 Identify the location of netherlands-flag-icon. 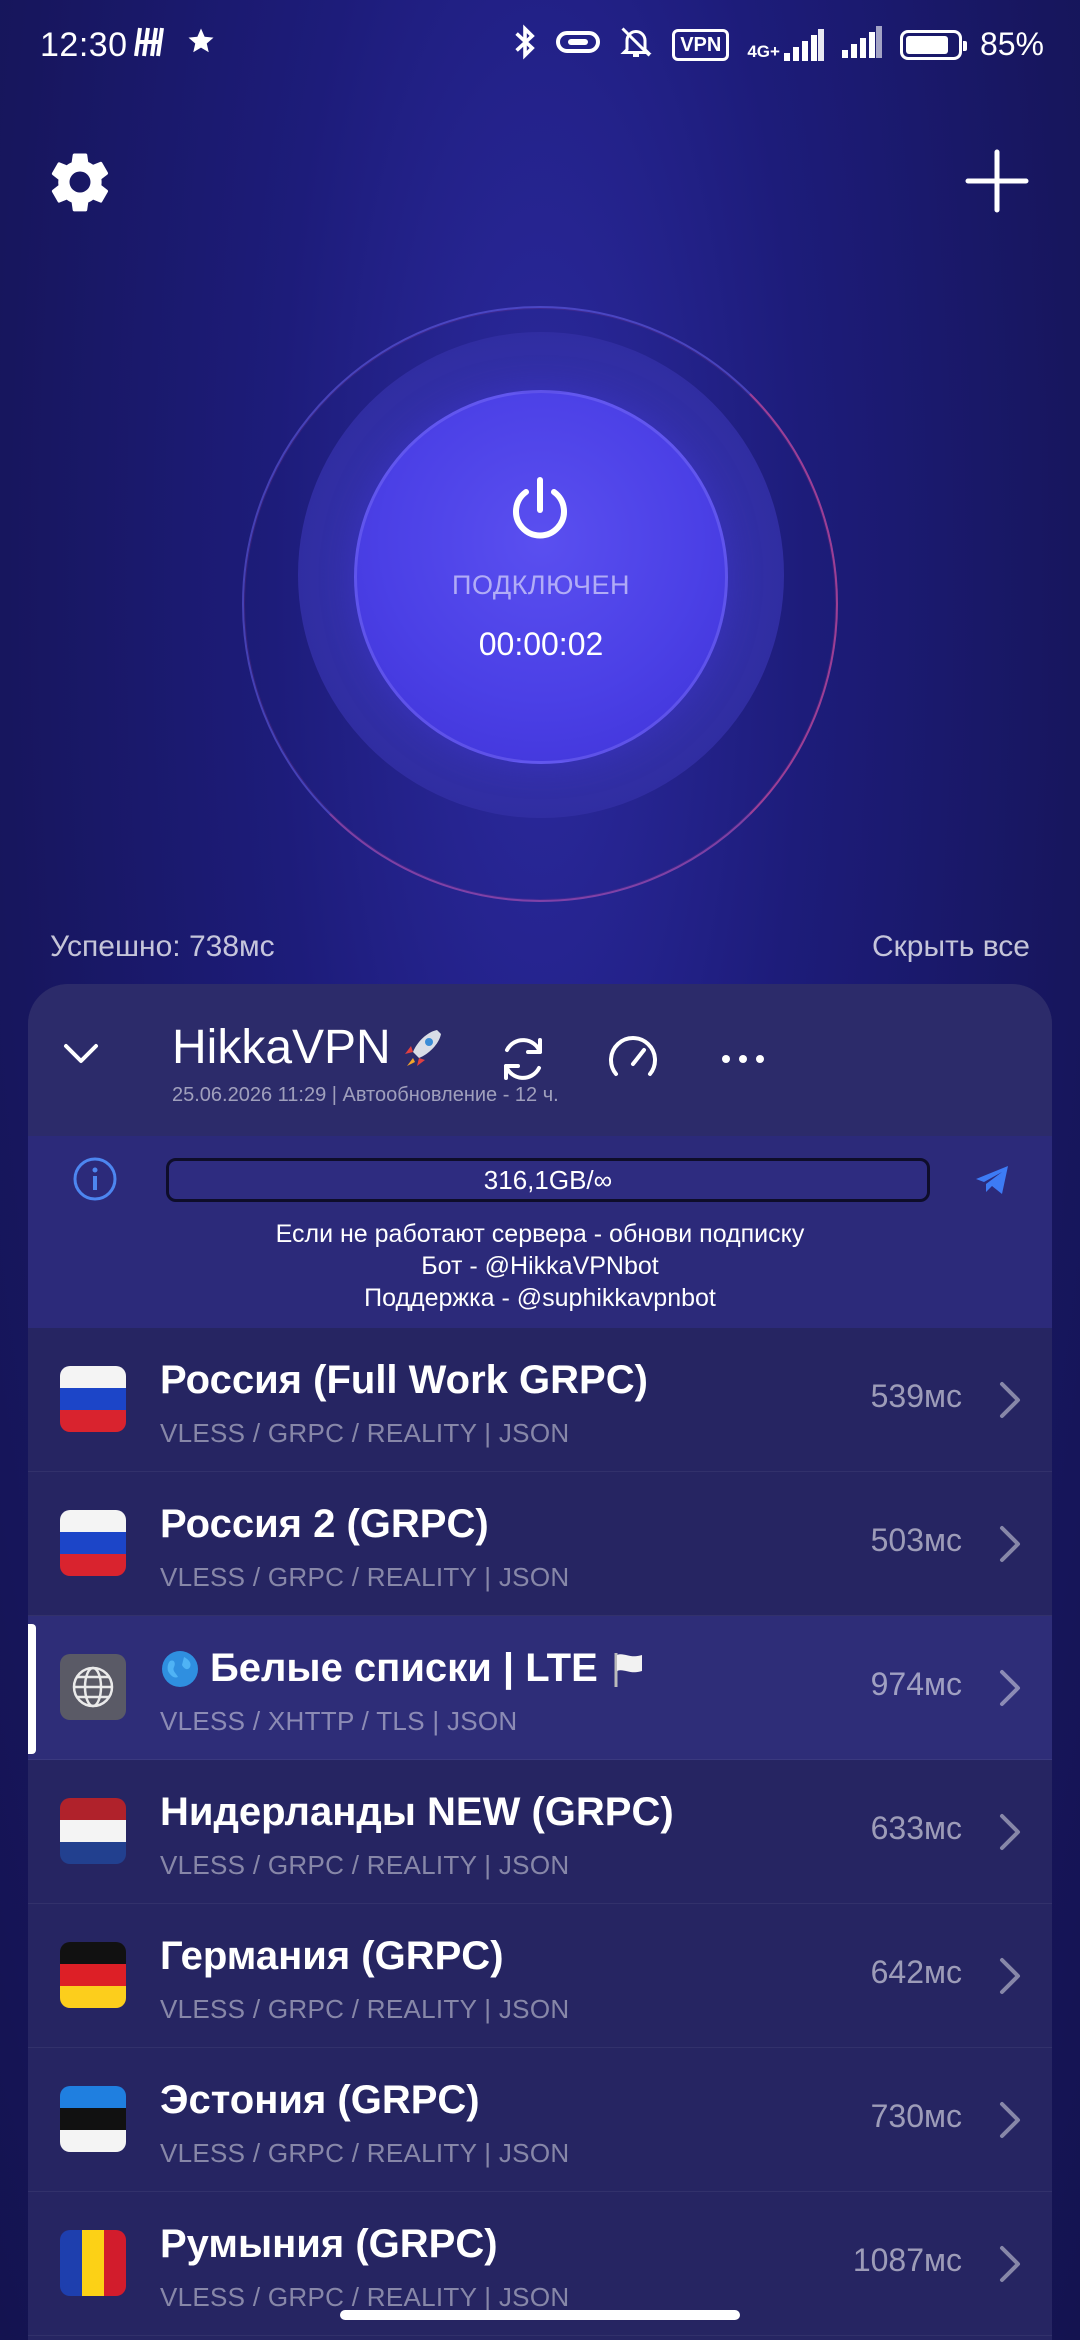
(93, 1831).